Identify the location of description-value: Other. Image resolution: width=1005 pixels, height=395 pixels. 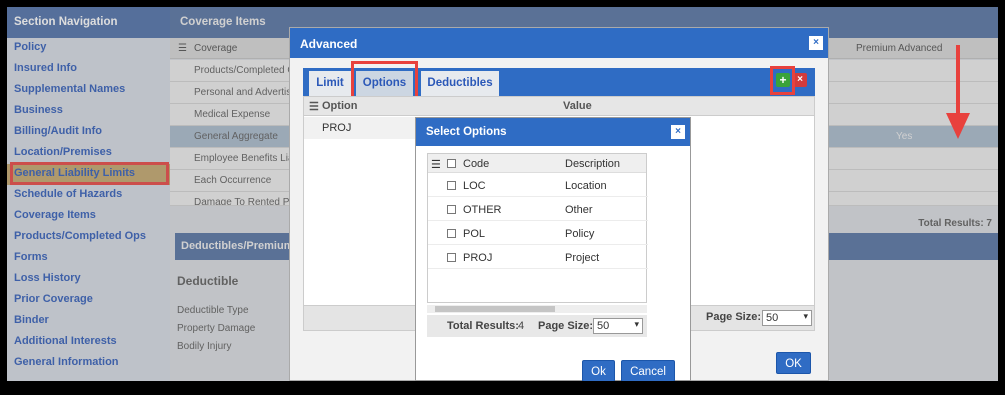
(579, 210).